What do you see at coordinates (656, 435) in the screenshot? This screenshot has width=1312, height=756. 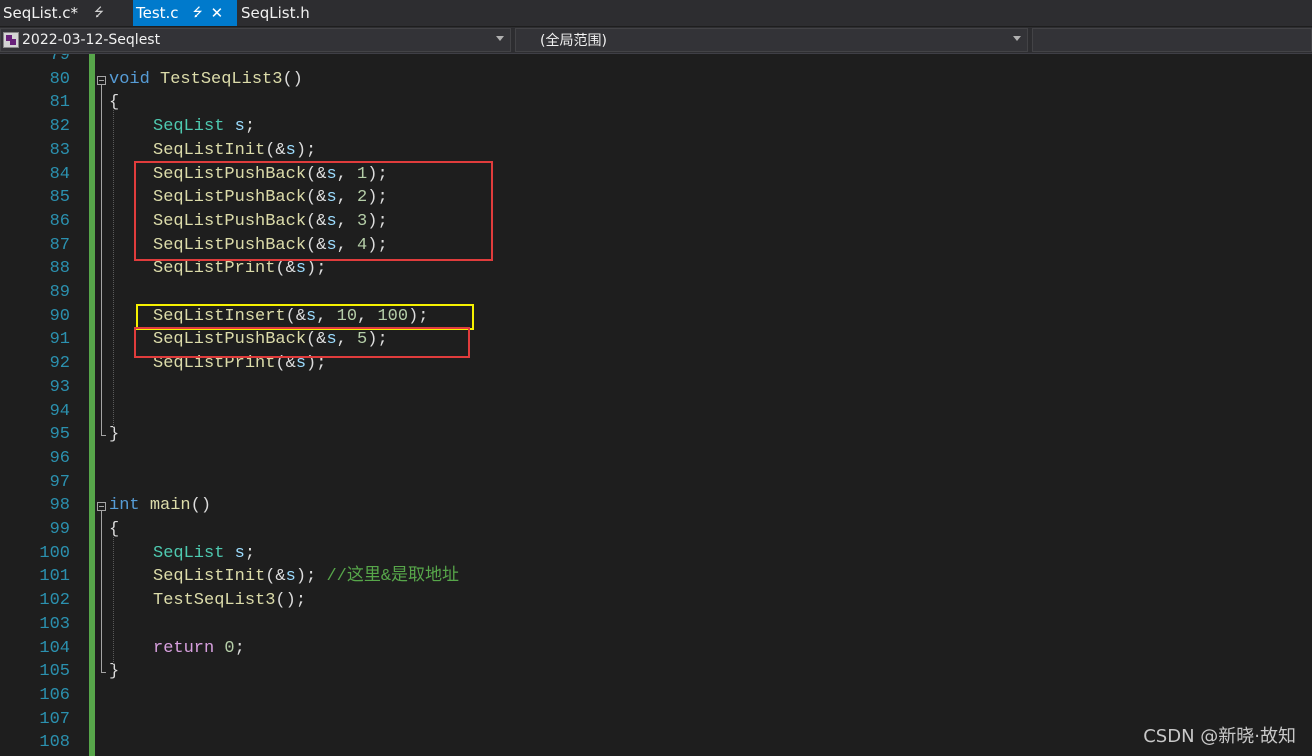 I see `code-line: 95}` at bounding box center [656, 435].